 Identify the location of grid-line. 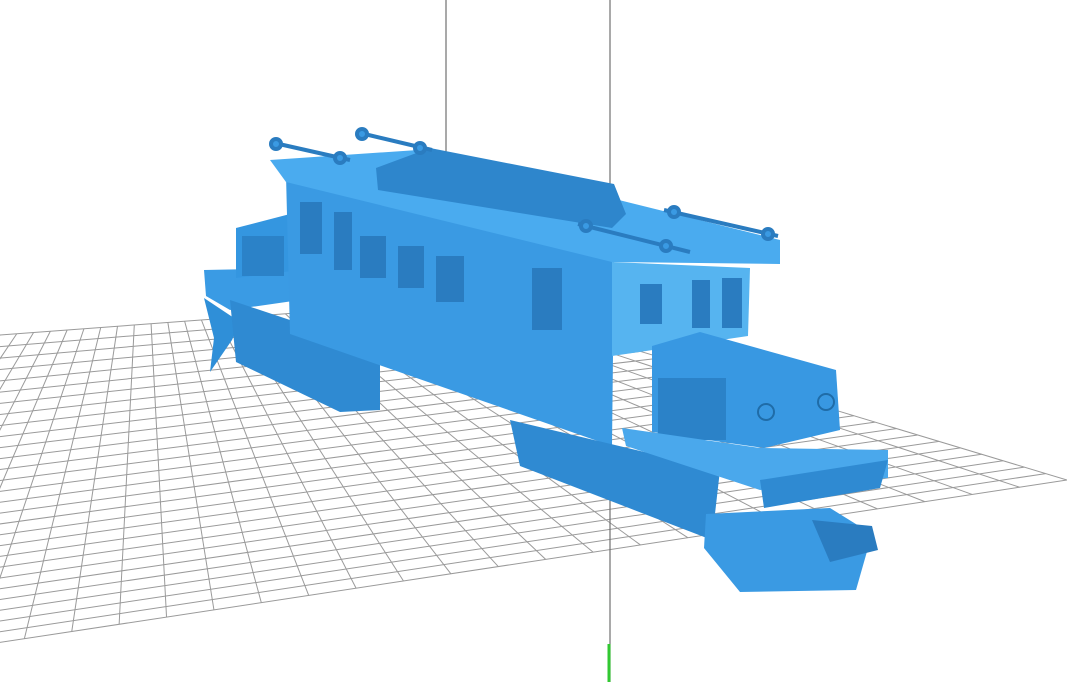
(34, 409).